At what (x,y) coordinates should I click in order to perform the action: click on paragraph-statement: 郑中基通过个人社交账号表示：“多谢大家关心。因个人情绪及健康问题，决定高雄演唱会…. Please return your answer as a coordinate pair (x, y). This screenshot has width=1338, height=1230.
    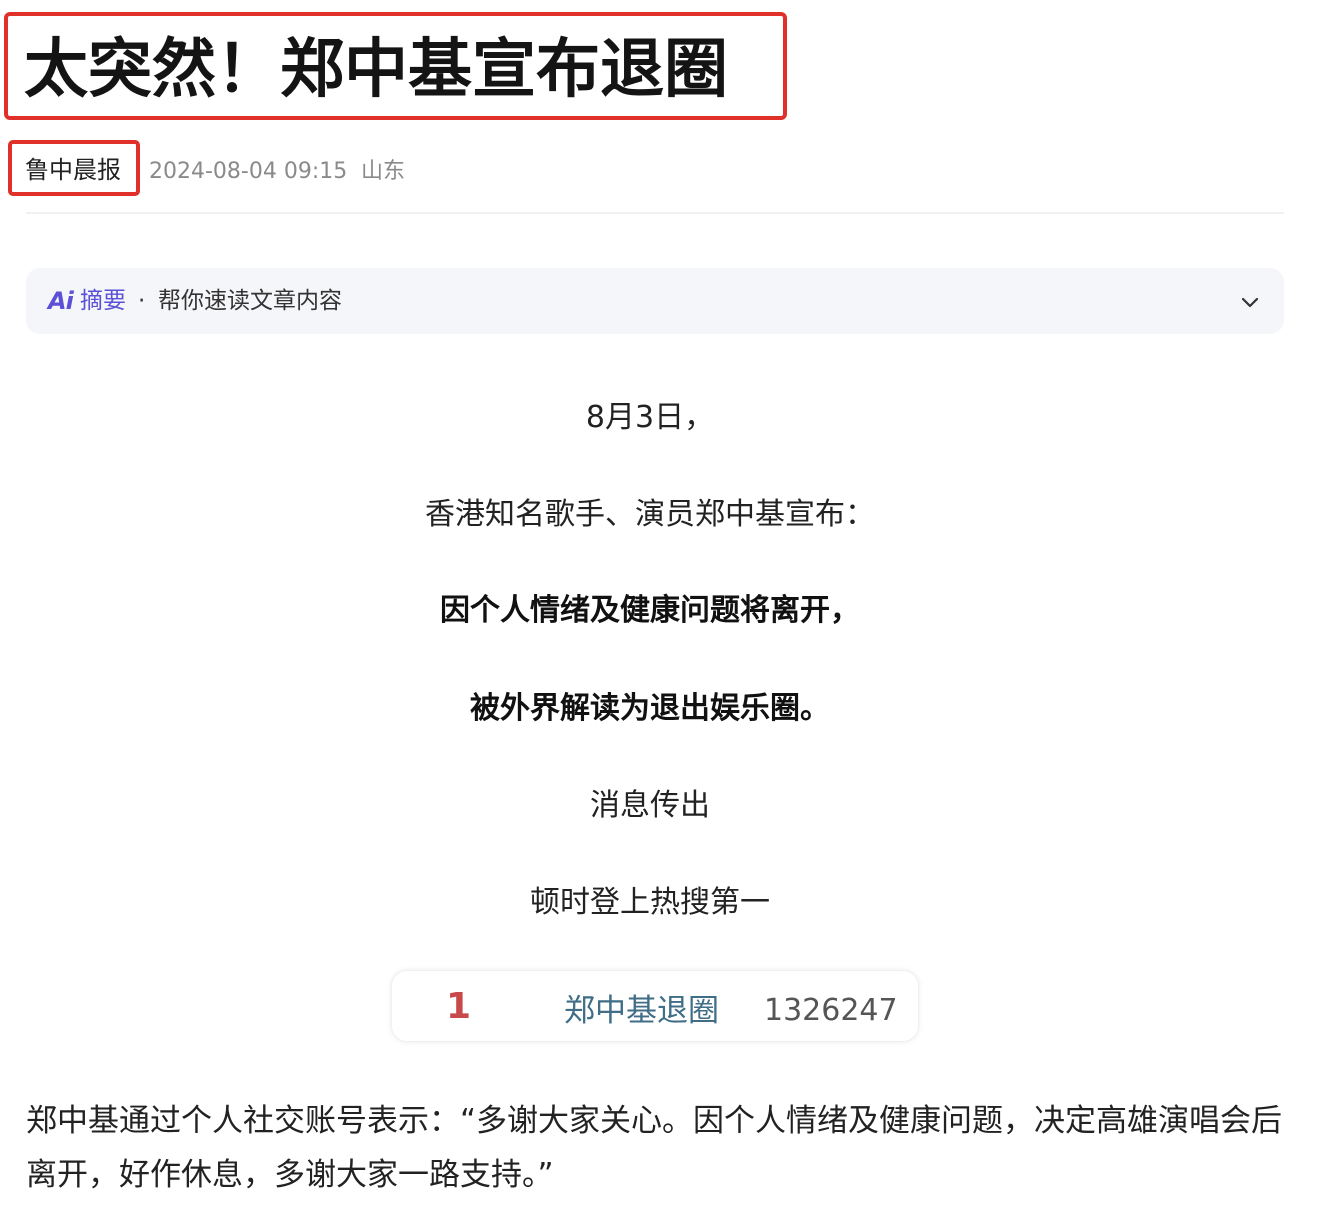
    Looking at the image, I should click on (654, 1148).